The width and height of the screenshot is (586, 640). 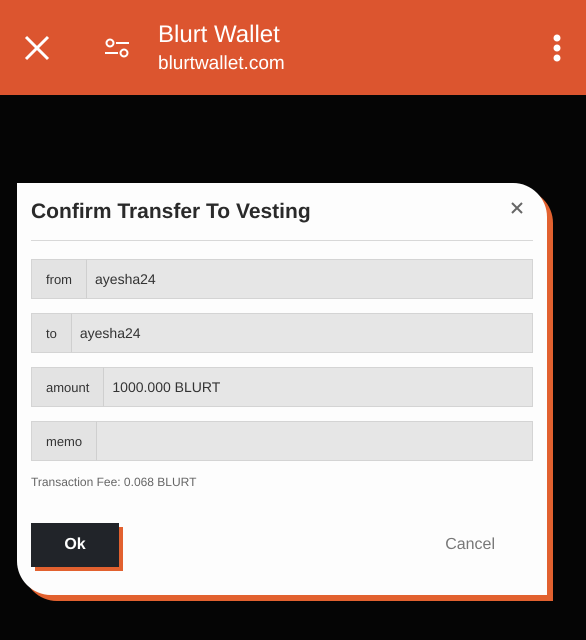 I want to click on input-field: 1000.000 BLURT, so click(x=318, y=387).